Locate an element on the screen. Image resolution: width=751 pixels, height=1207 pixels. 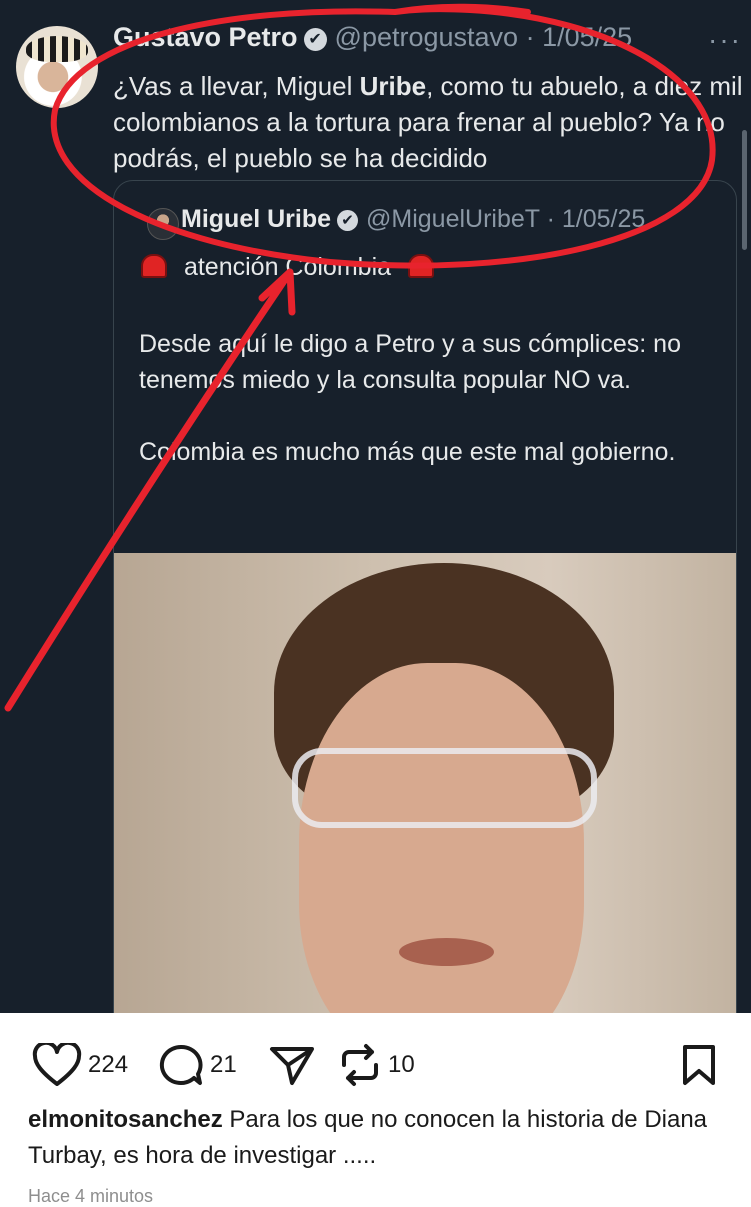
repost-button: 10 is located at coordinates (376, 1065).